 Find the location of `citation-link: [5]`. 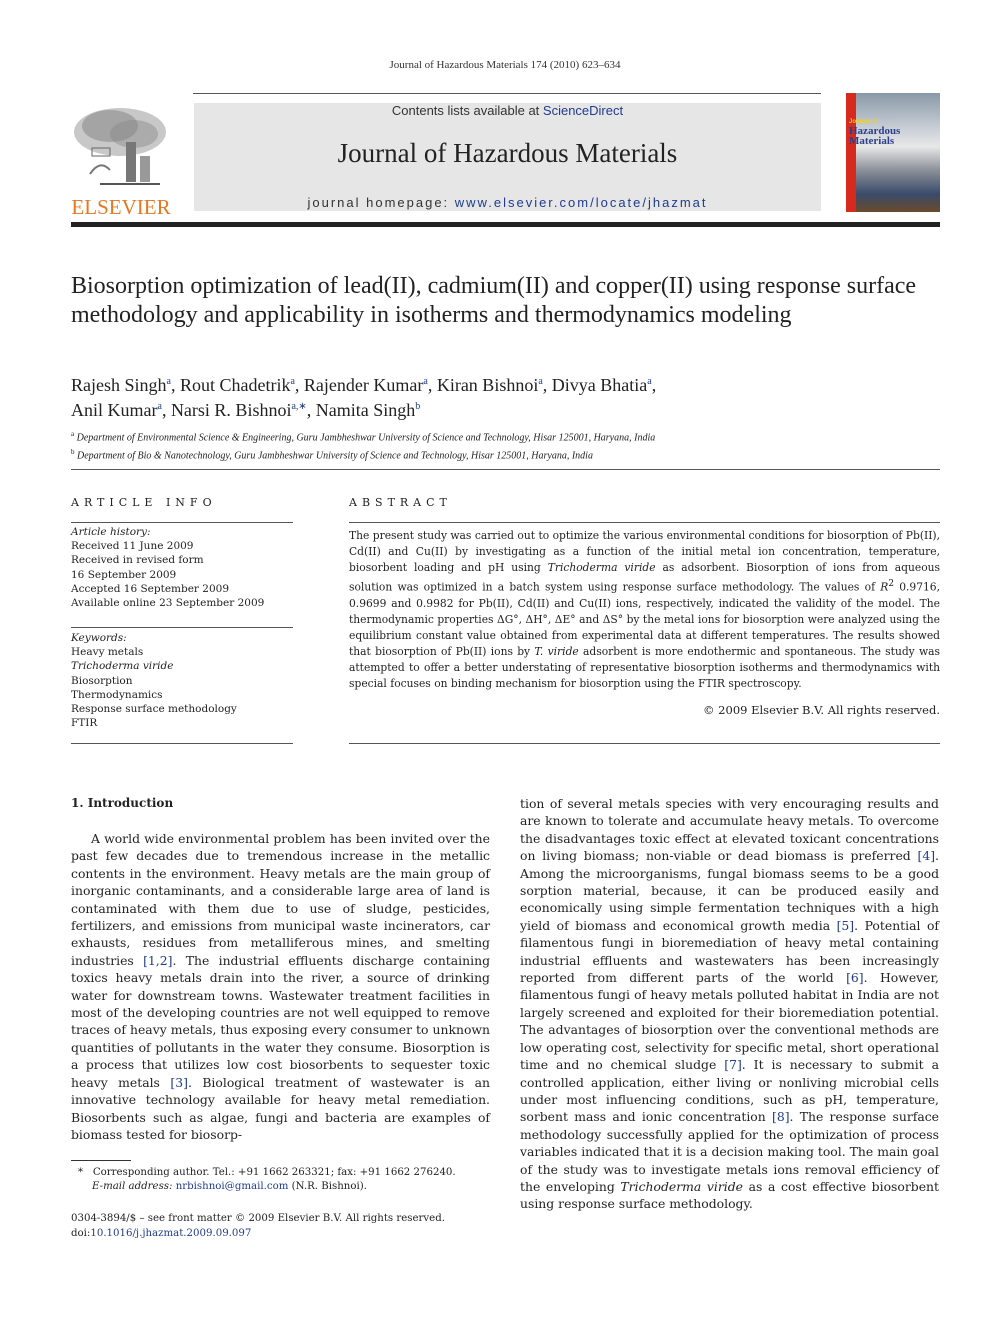

citation-link: [5] is located at coordinates (846, 925).